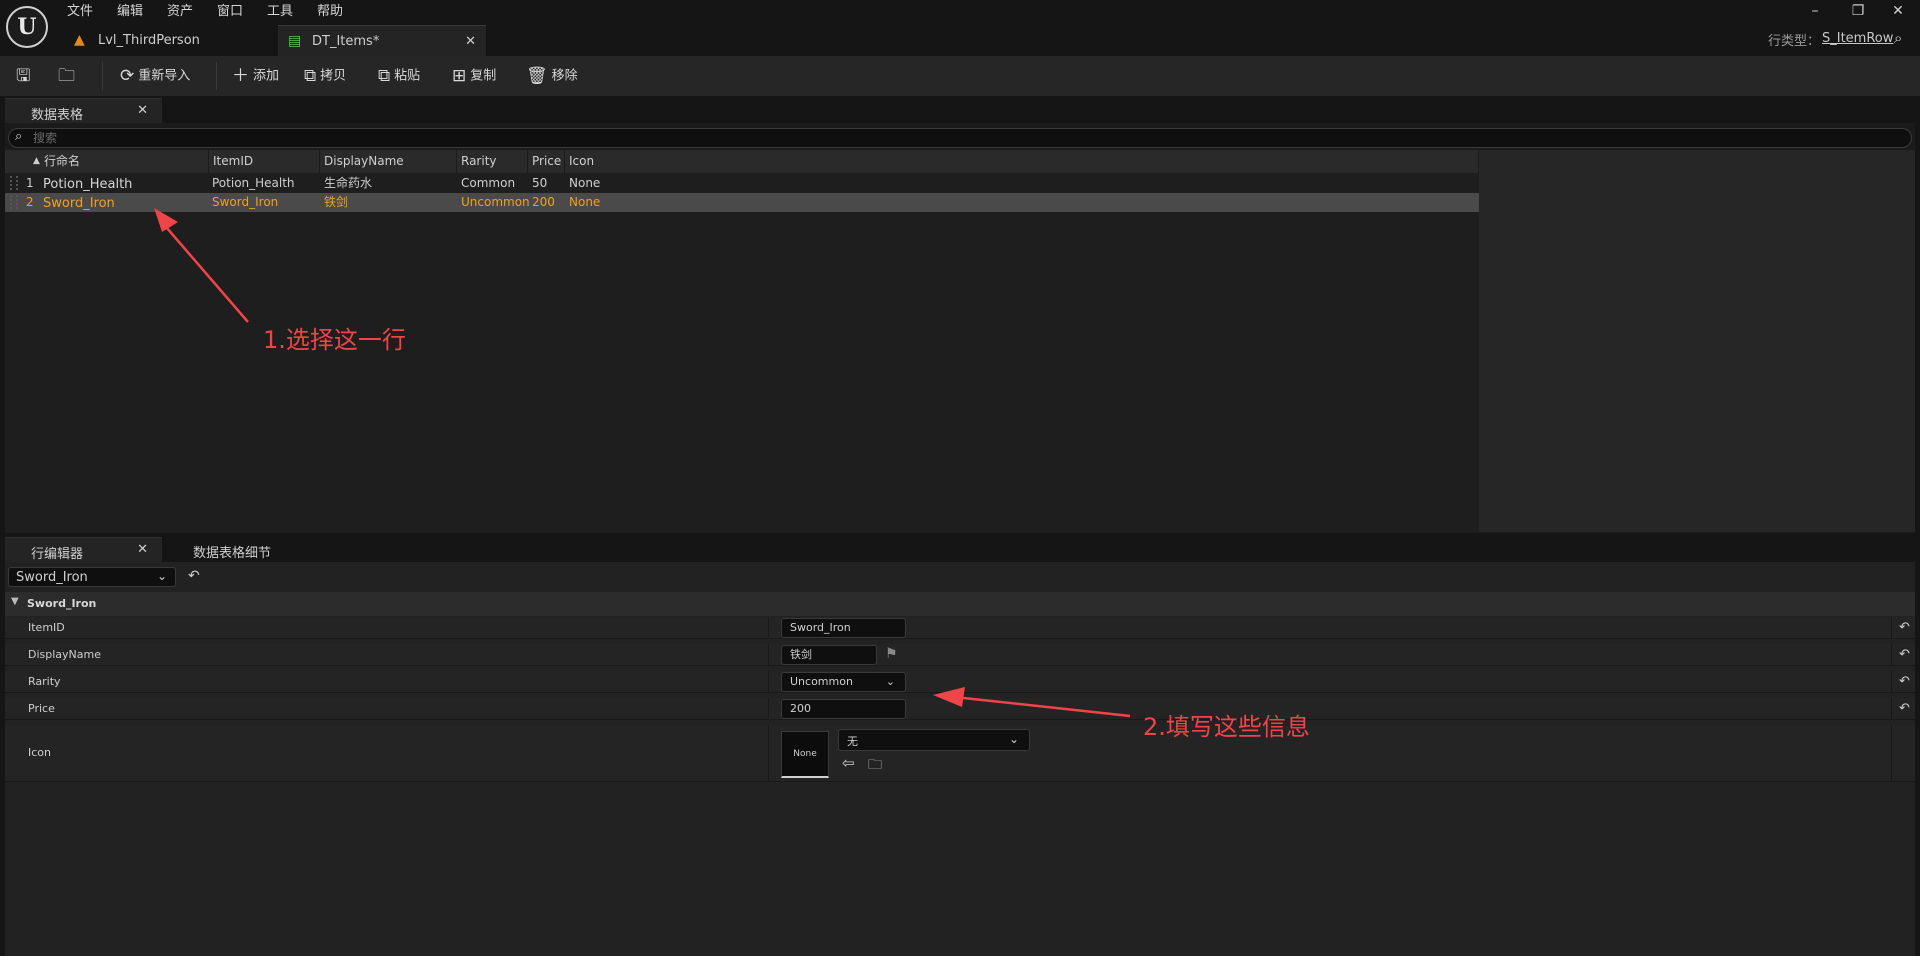 The image size is (1920, 956). I want to click on row-type-label: 行类型：, so click(1794, 41).